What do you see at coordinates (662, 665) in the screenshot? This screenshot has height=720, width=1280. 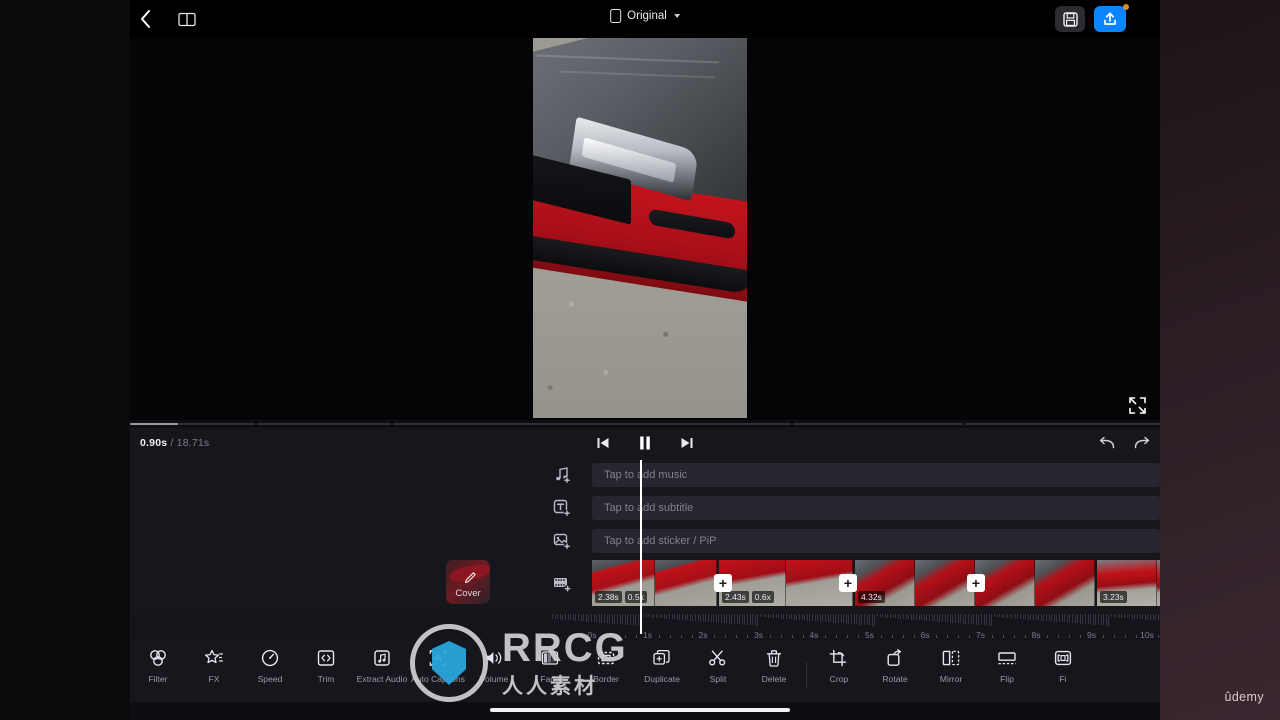 I see `tool-duplicate: Duplicate` at bounding box center [662, 665].